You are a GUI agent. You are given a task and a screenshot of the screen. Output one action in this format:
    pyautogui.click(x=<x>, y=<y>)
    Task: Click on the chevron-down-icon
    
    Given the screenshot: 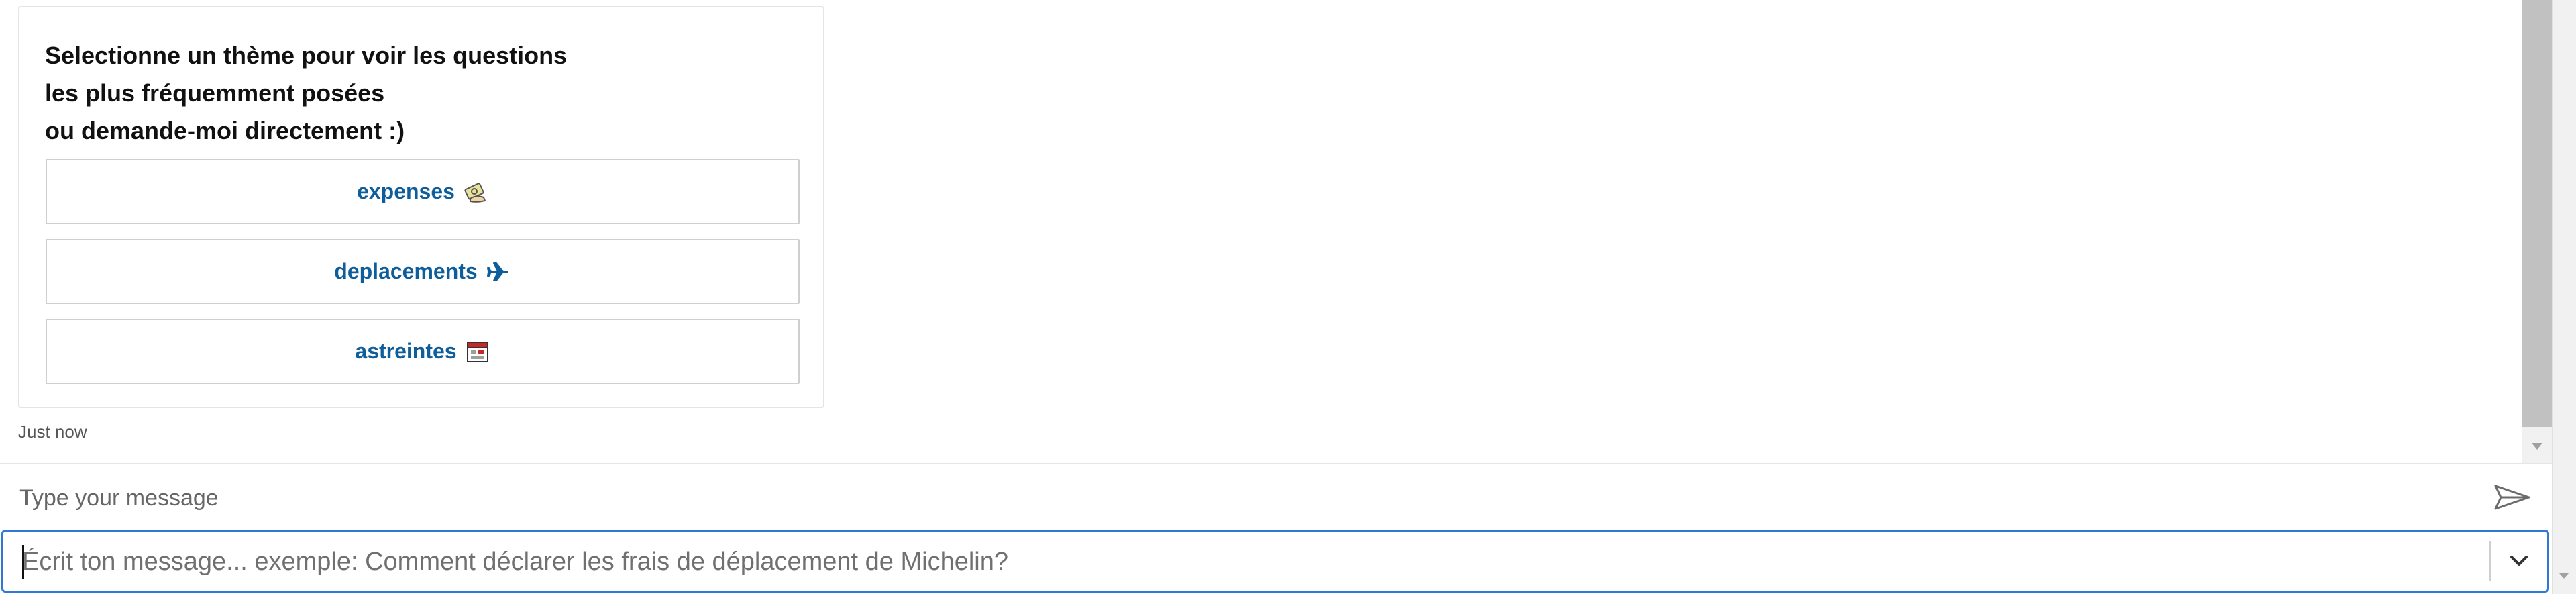 What is the action you would take?
    pyautogui.click(x=2519, y=561)
    